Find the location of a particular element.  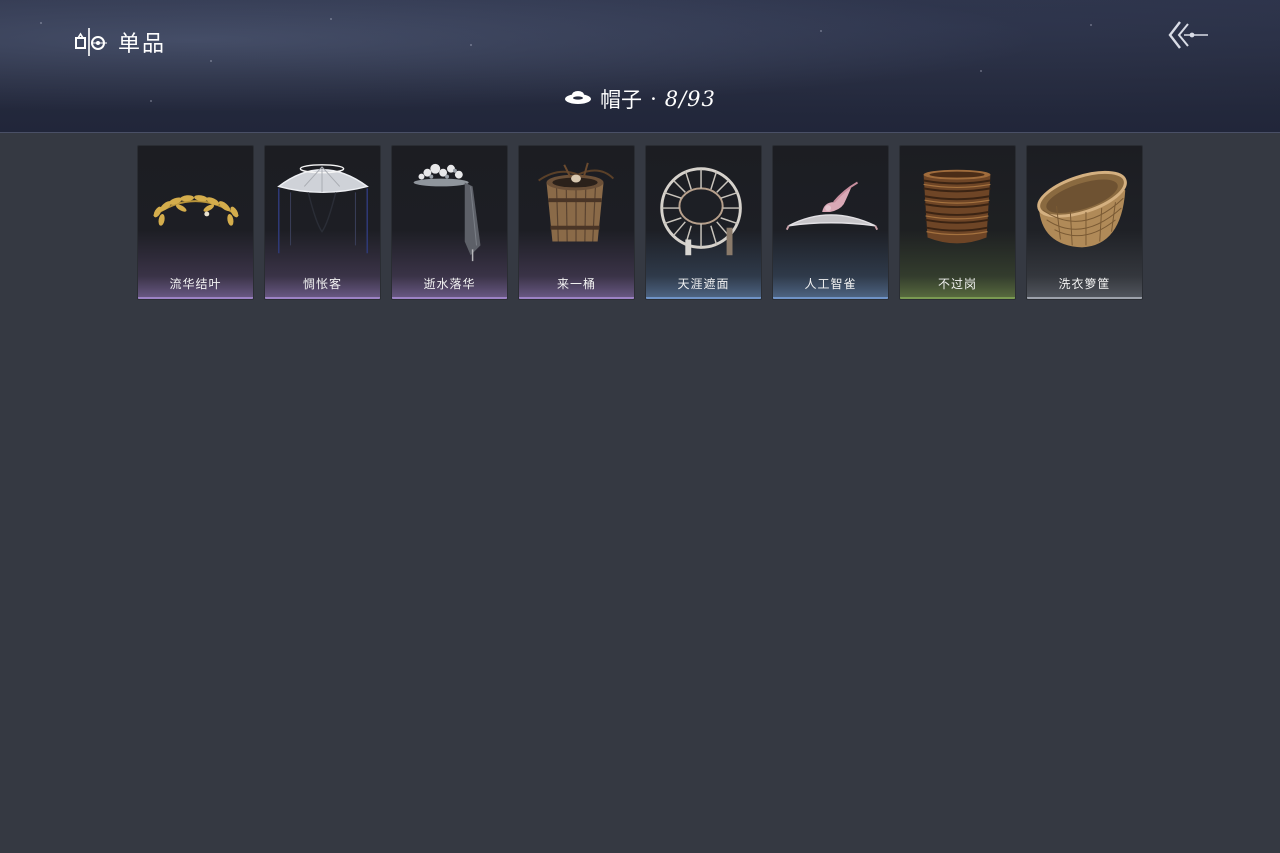

item-name: 来一桶 is located at coordinates (576, 284).